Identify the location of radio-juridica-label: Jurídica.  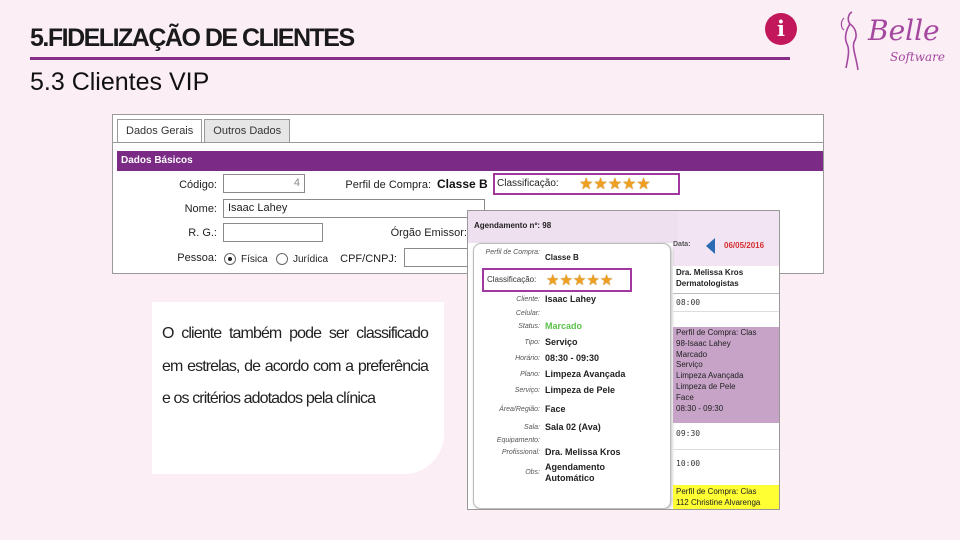
(311, 259).